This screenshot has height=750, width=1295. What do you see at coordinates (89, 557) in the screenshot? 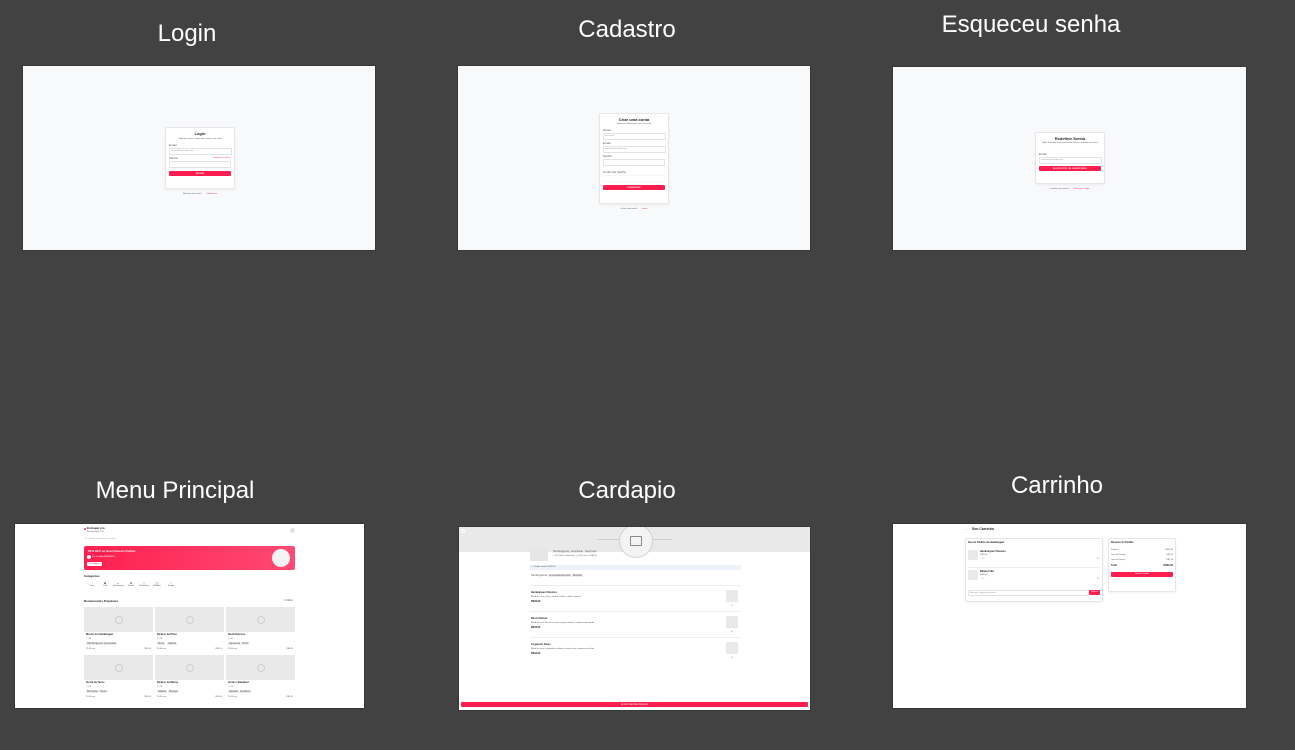
I see `promo-tag-icon` at bounding box center [89, 557].